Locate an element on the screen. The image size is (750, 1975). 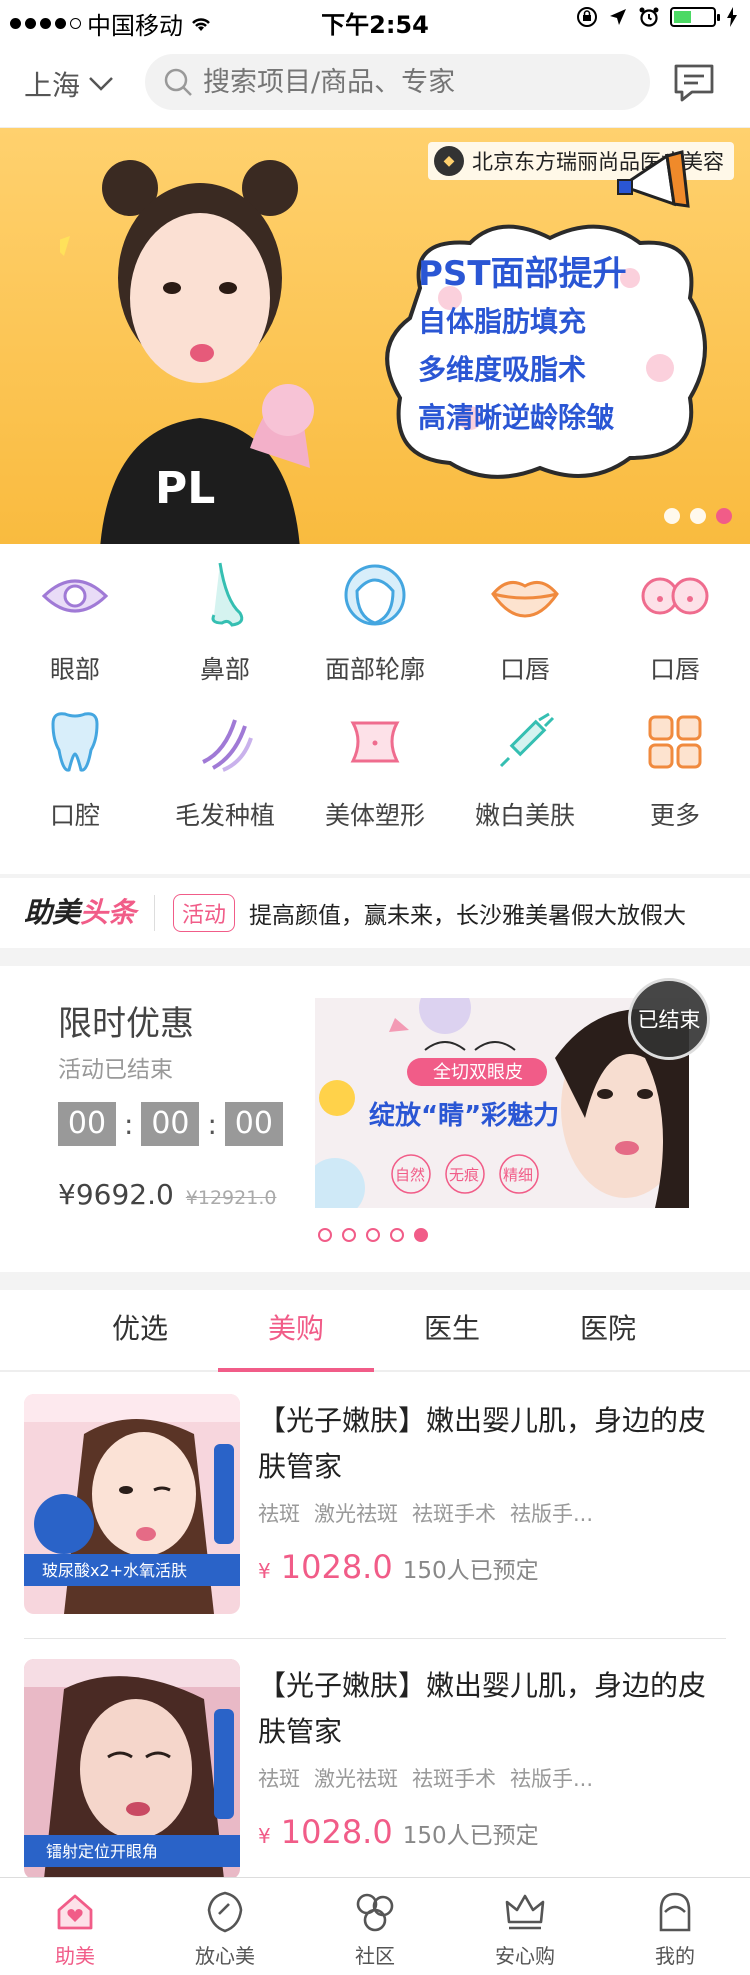
promo-chip: 无痕 is located at coordinates (464, 1175).